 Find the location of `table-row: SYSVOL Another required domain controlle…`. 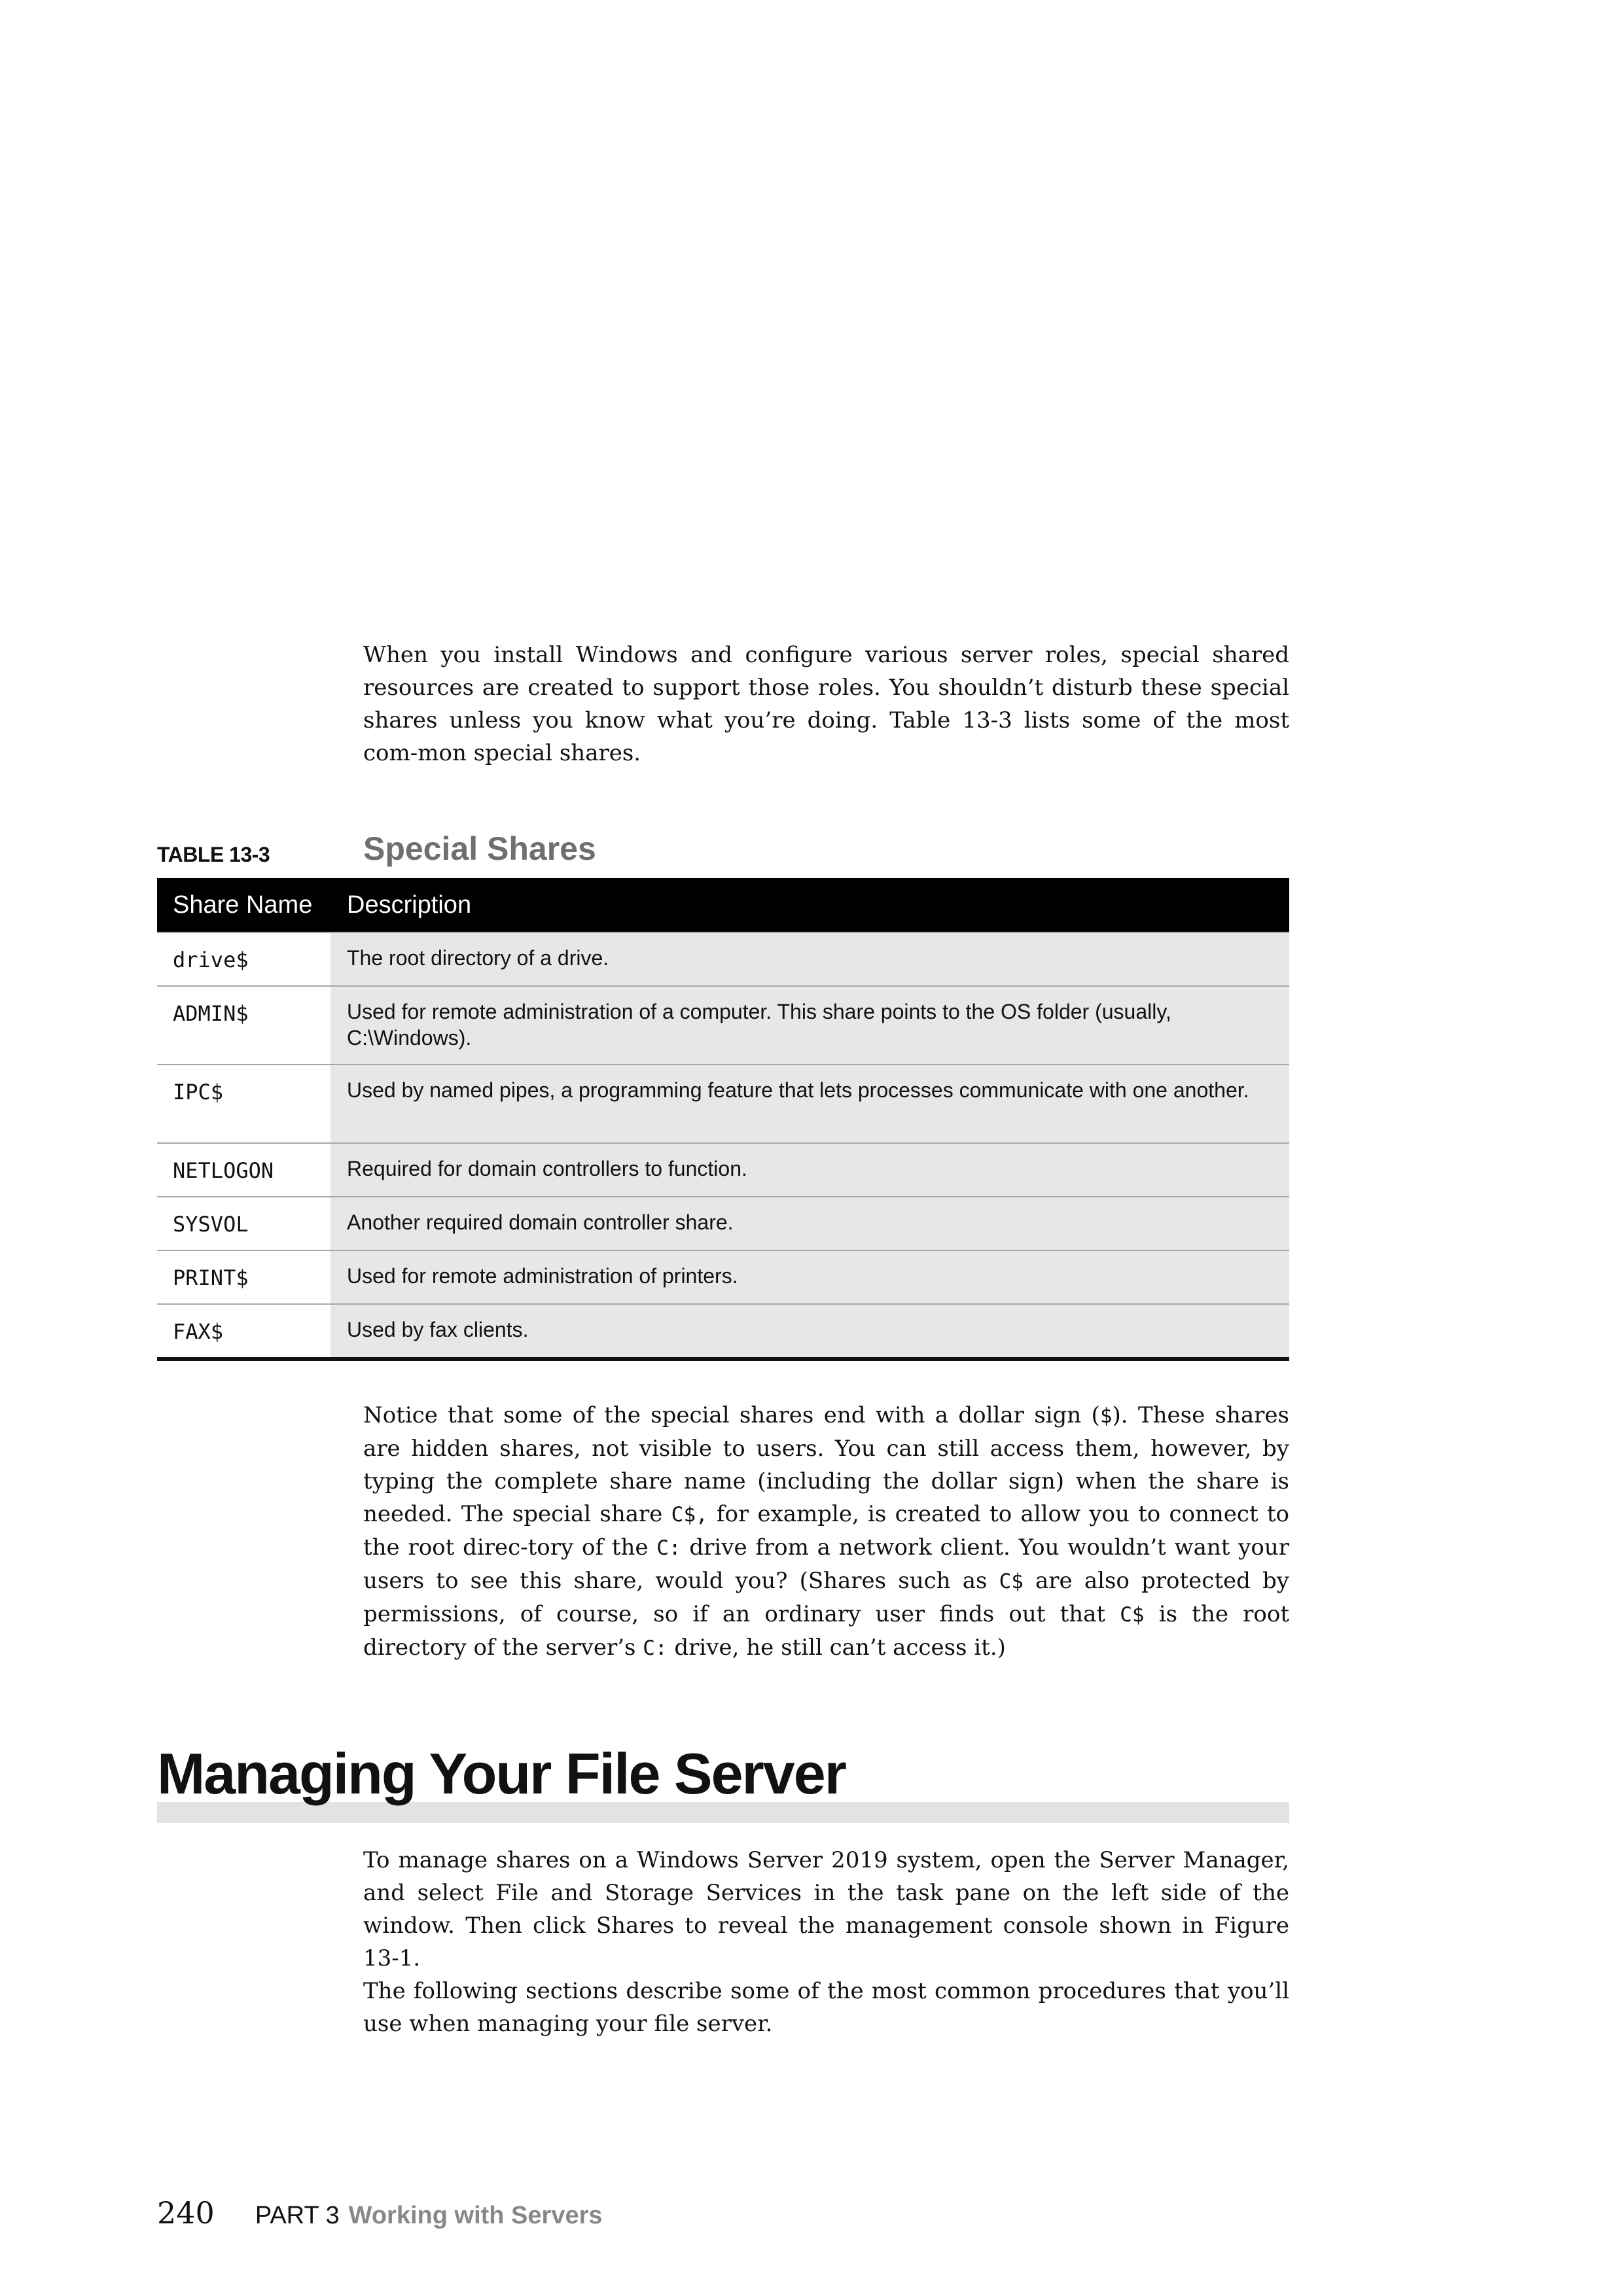

table-row: SYSVOL Another required domain controlle… is located at coordinates (723, 1223).